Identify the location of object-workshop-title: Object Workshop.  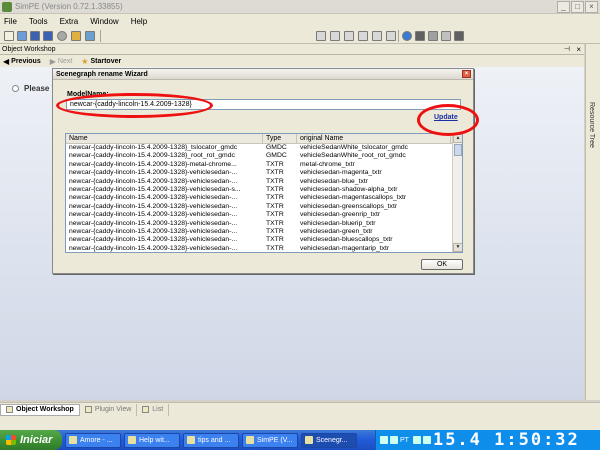
(29, 49).